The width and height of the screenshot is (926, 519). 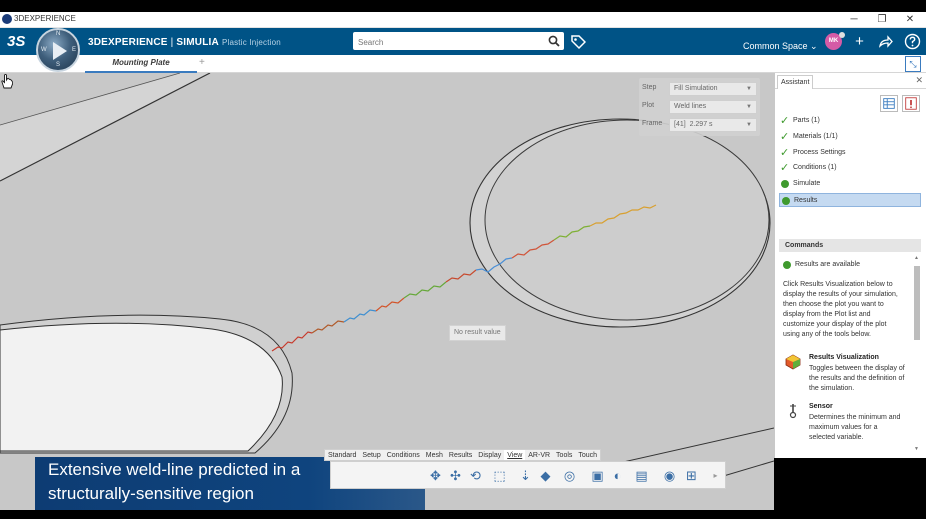 What do you see at coordinates (713, 125) in the screenshot?
I see `frame-select: [41] 2.297 s ▼` at bounding box center [713, 125].